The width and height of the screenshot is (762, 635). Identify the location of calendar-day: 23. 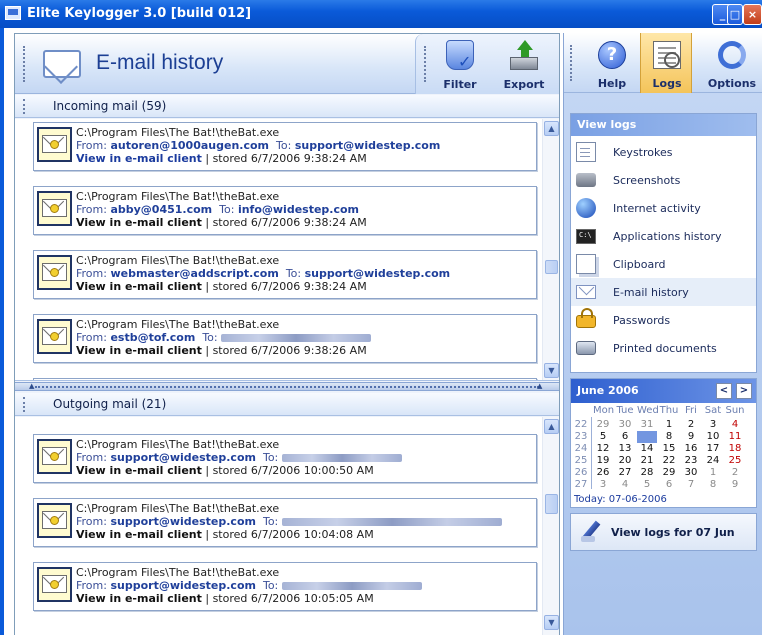
(691, 461).